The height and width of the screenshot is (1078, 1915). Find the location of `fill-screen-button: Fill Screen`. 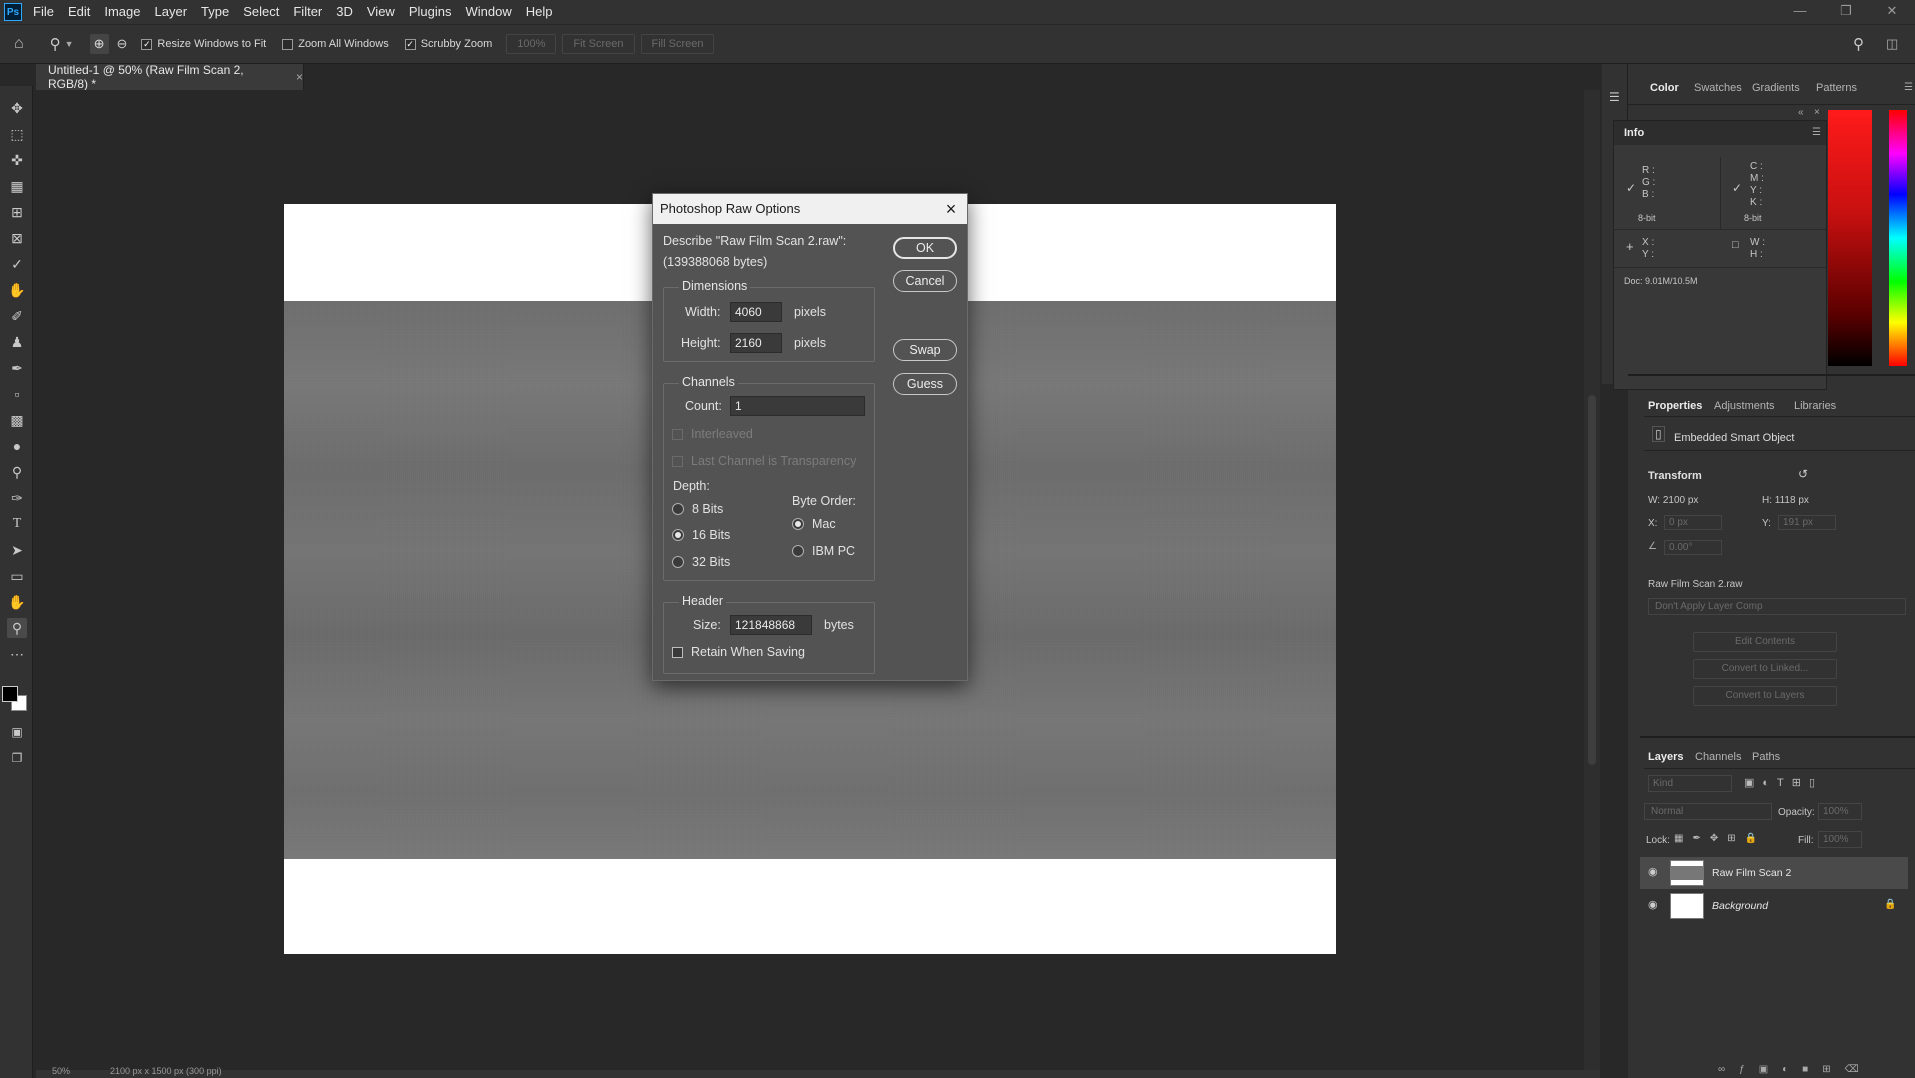

fill-screen-button: Fill Screen is located at coordinates (677, 44).